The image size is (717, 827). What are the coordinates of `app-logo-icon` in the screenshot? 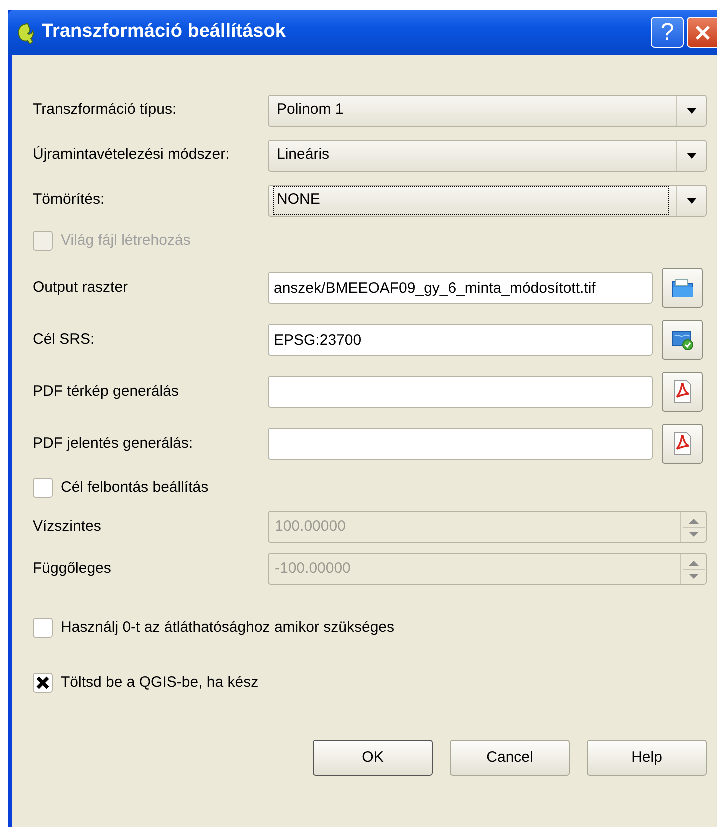 It's located at (25, 33).